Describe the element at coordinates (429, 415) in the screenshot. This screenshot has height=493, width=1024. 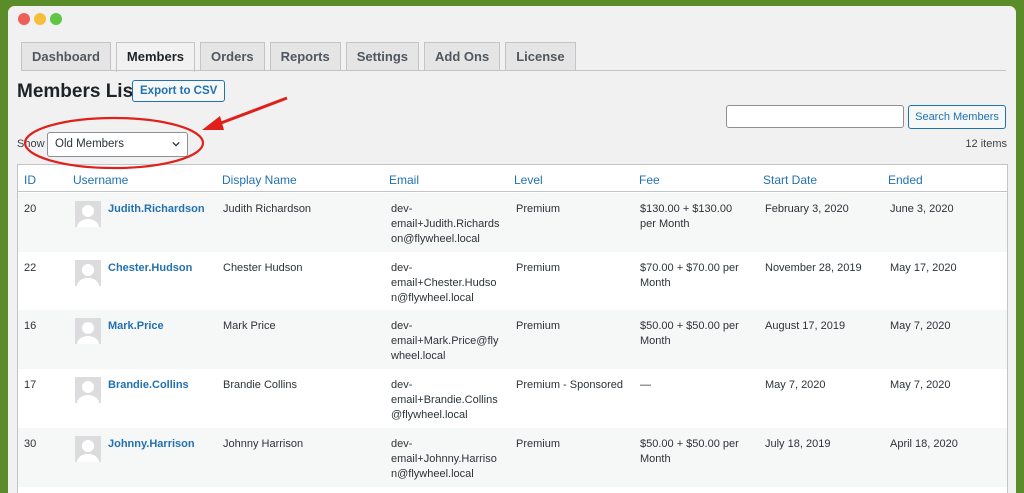
I see `email-line: @flywheel.local` at that location.